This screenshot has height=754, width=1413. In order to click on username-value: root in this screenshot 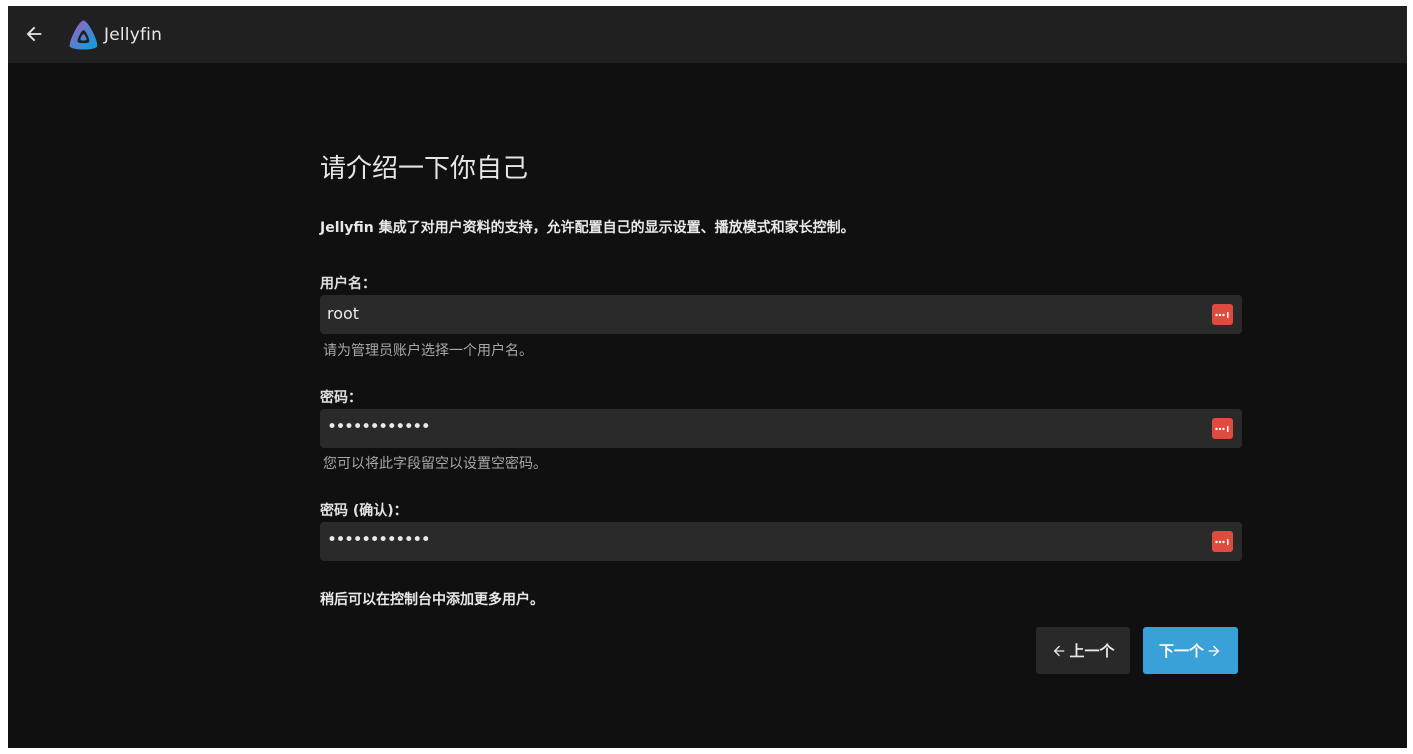, I will do `click(343, 313)`.